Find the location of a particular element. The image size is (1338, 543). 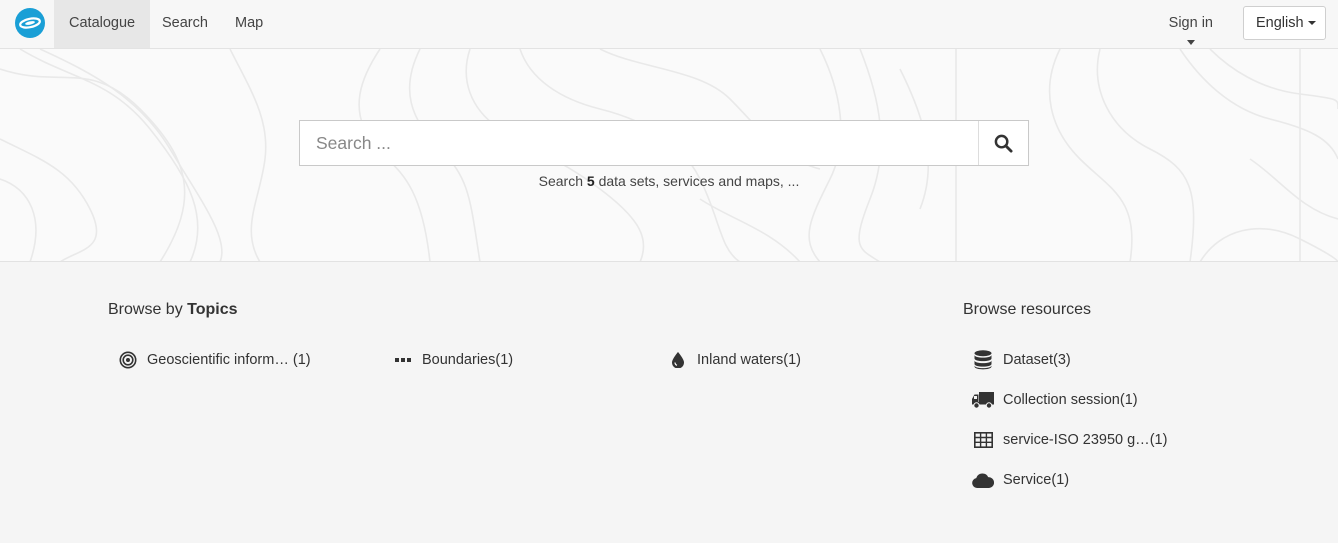

tint-icon is located at coordinates (678, 360).